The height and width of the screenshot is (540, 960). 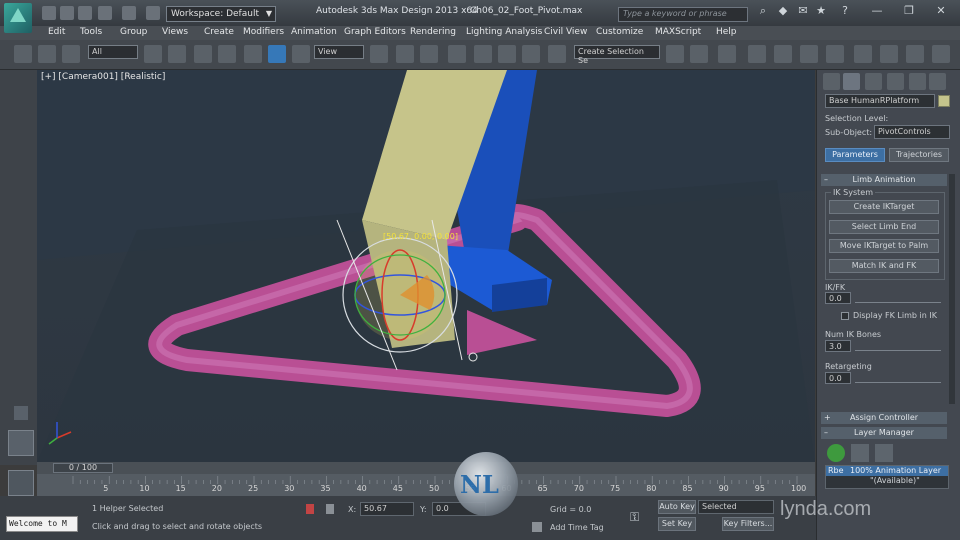 What do you see at coordinates (736, 507) in the screenshot?
I see `key-selection-dropdown: Selected` at bounding box center [736, 507].